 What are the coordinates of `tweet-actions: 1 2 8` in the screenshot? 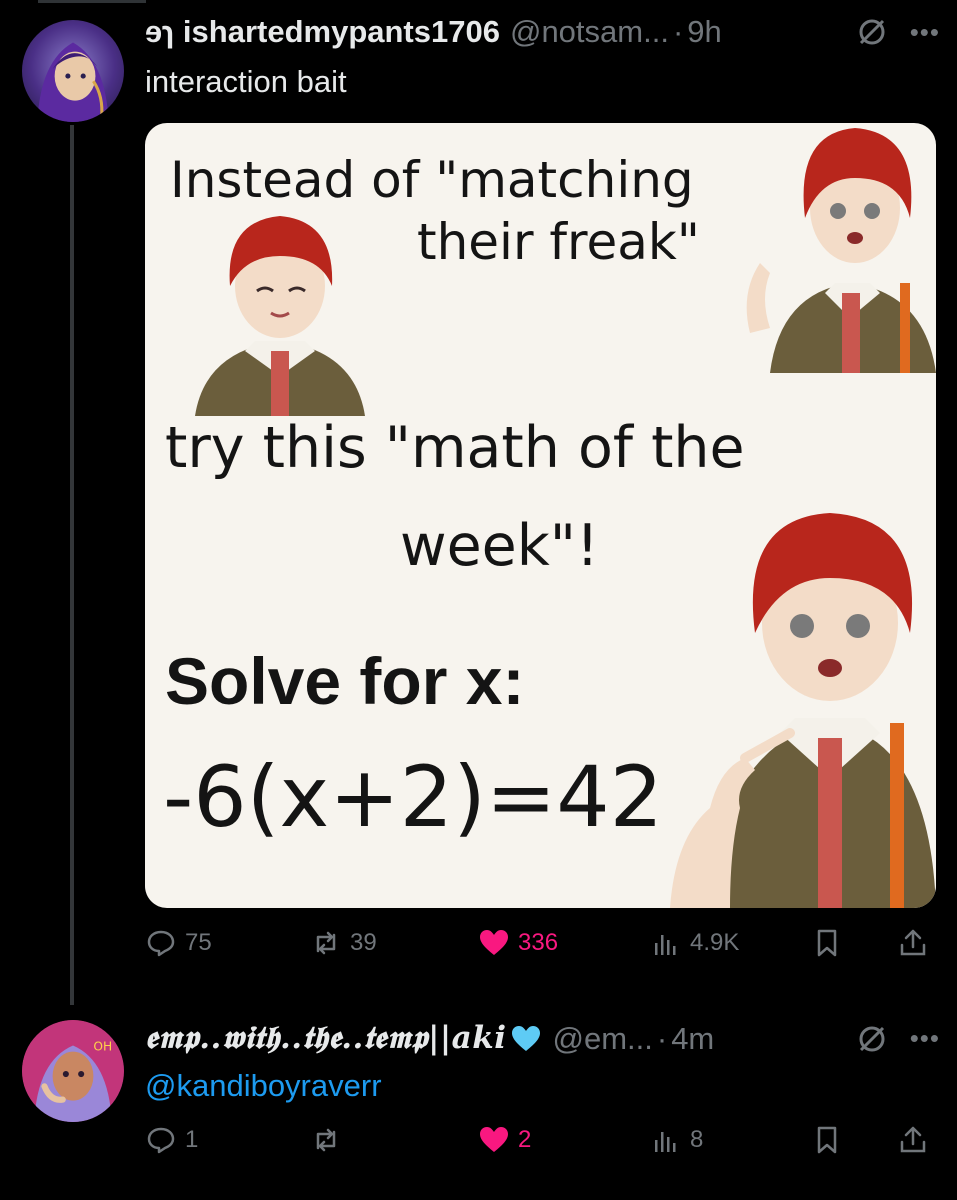 It's located at (542, 1144).